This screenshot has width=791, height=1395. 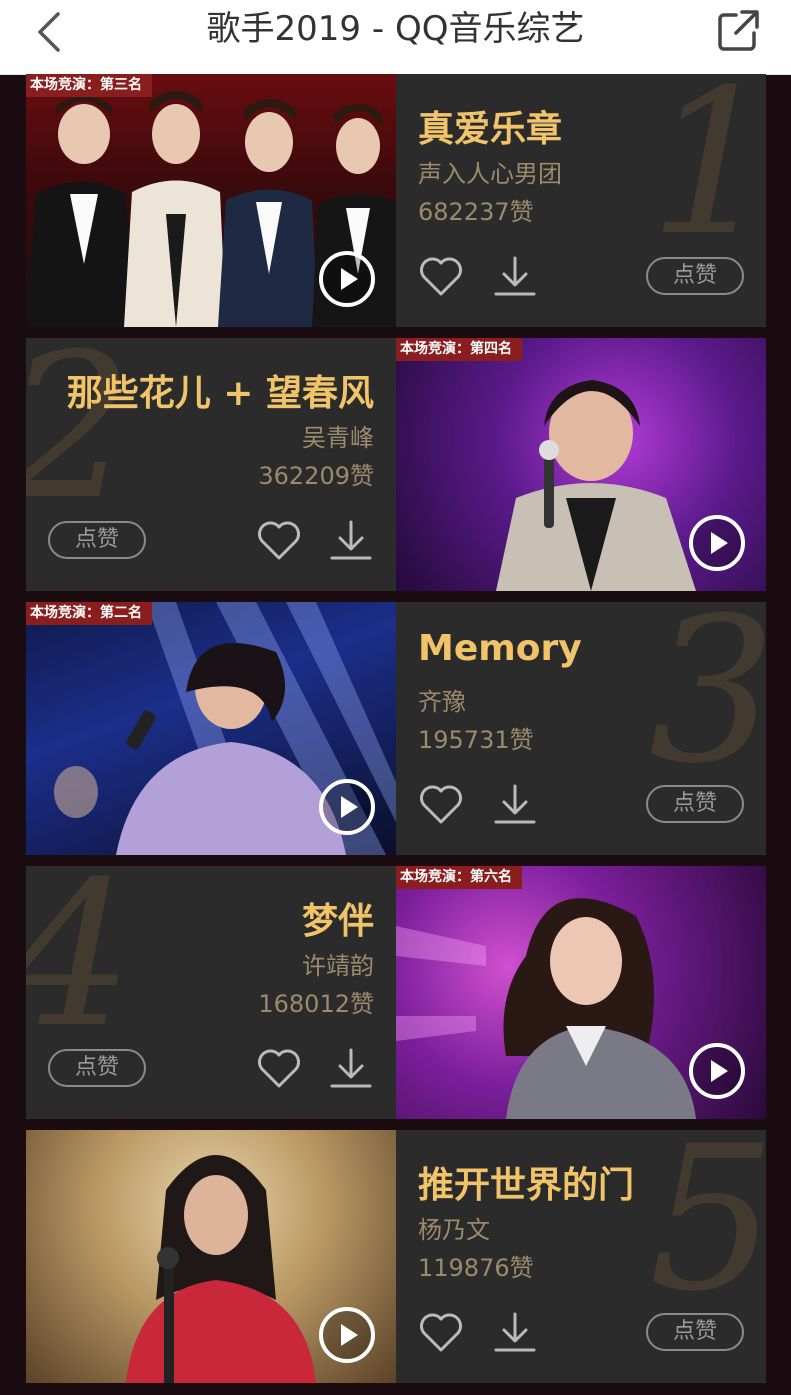 I want to click on ranking-badge: 本场竞演：第二名, so click(x=89, y=613).